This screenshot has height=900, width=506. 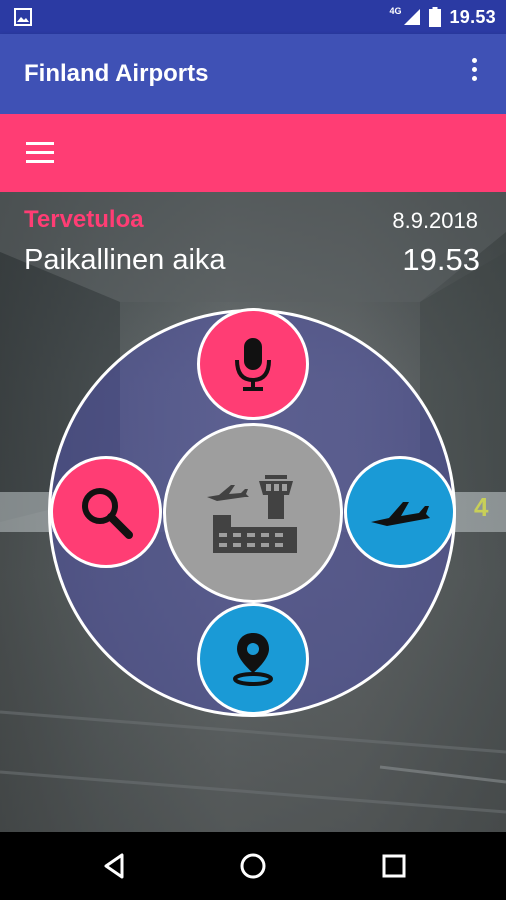 What do you see at coordinates (395, 11) in the screenshot?
I see `network-type: 4G` at bounding box center [395, 11].